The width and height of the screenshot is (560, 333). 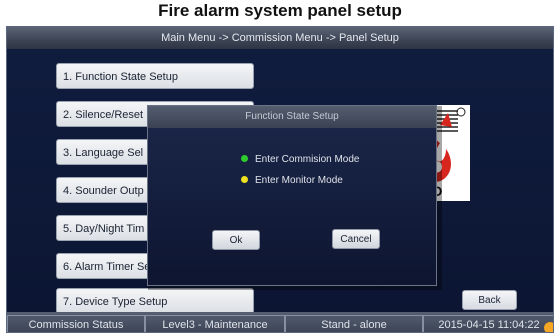 What do you see at coordinates (307, 159) in the screenshot?
I see `option-label: Enter Commision Mode` at bounding box center [307, 159].